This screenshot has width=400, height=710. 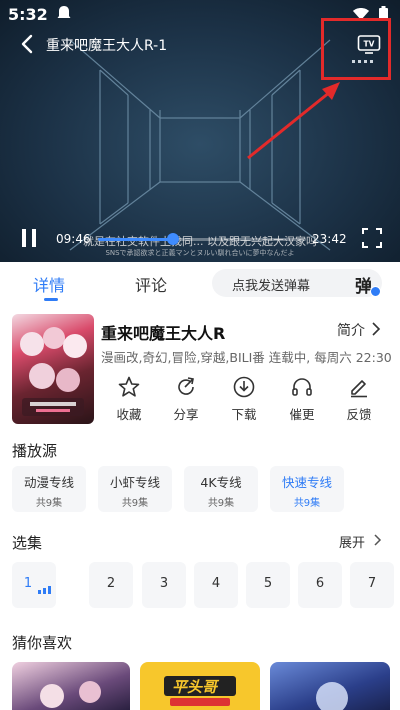 What do you see at coordinates (246, 357) in the screenshot?
I see `anime-meta: 漫画改,奇幻,冒险,穿越,BILI番 连载中, 每周六 22:30 更新` at bounding box center [246, 357].